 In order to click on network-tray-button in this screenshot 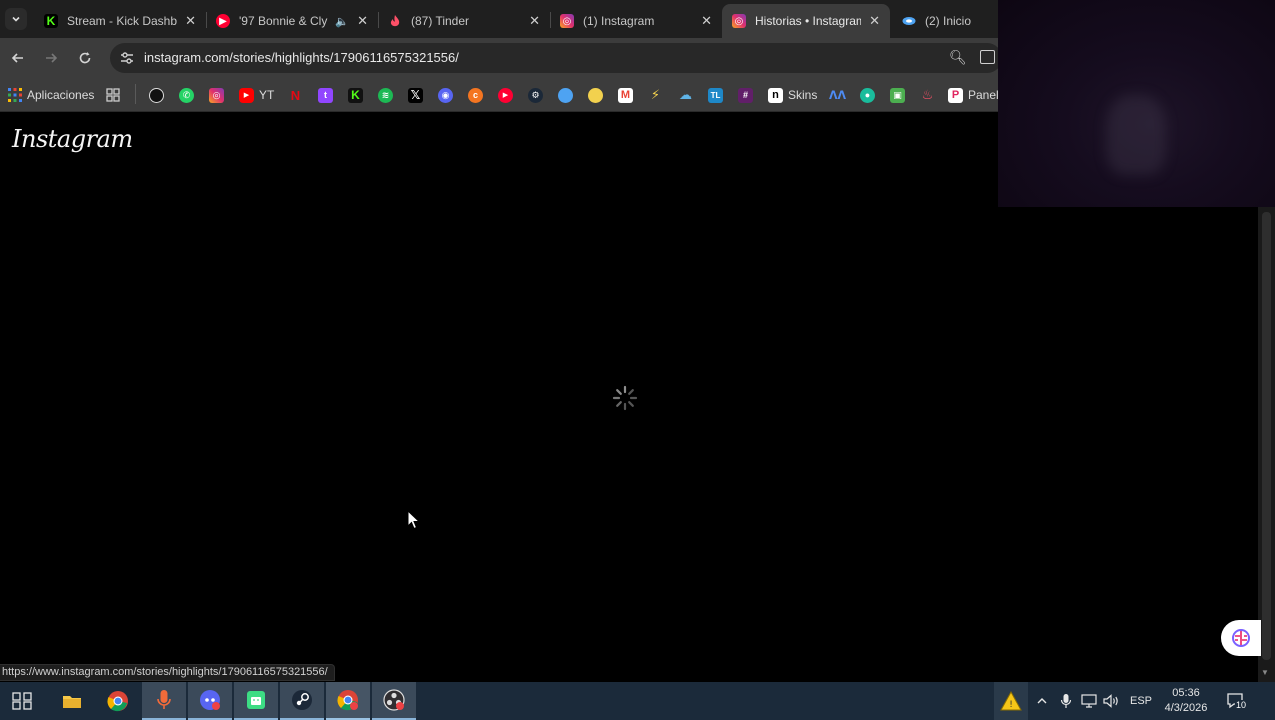, I will do `click(1089, 701)`.